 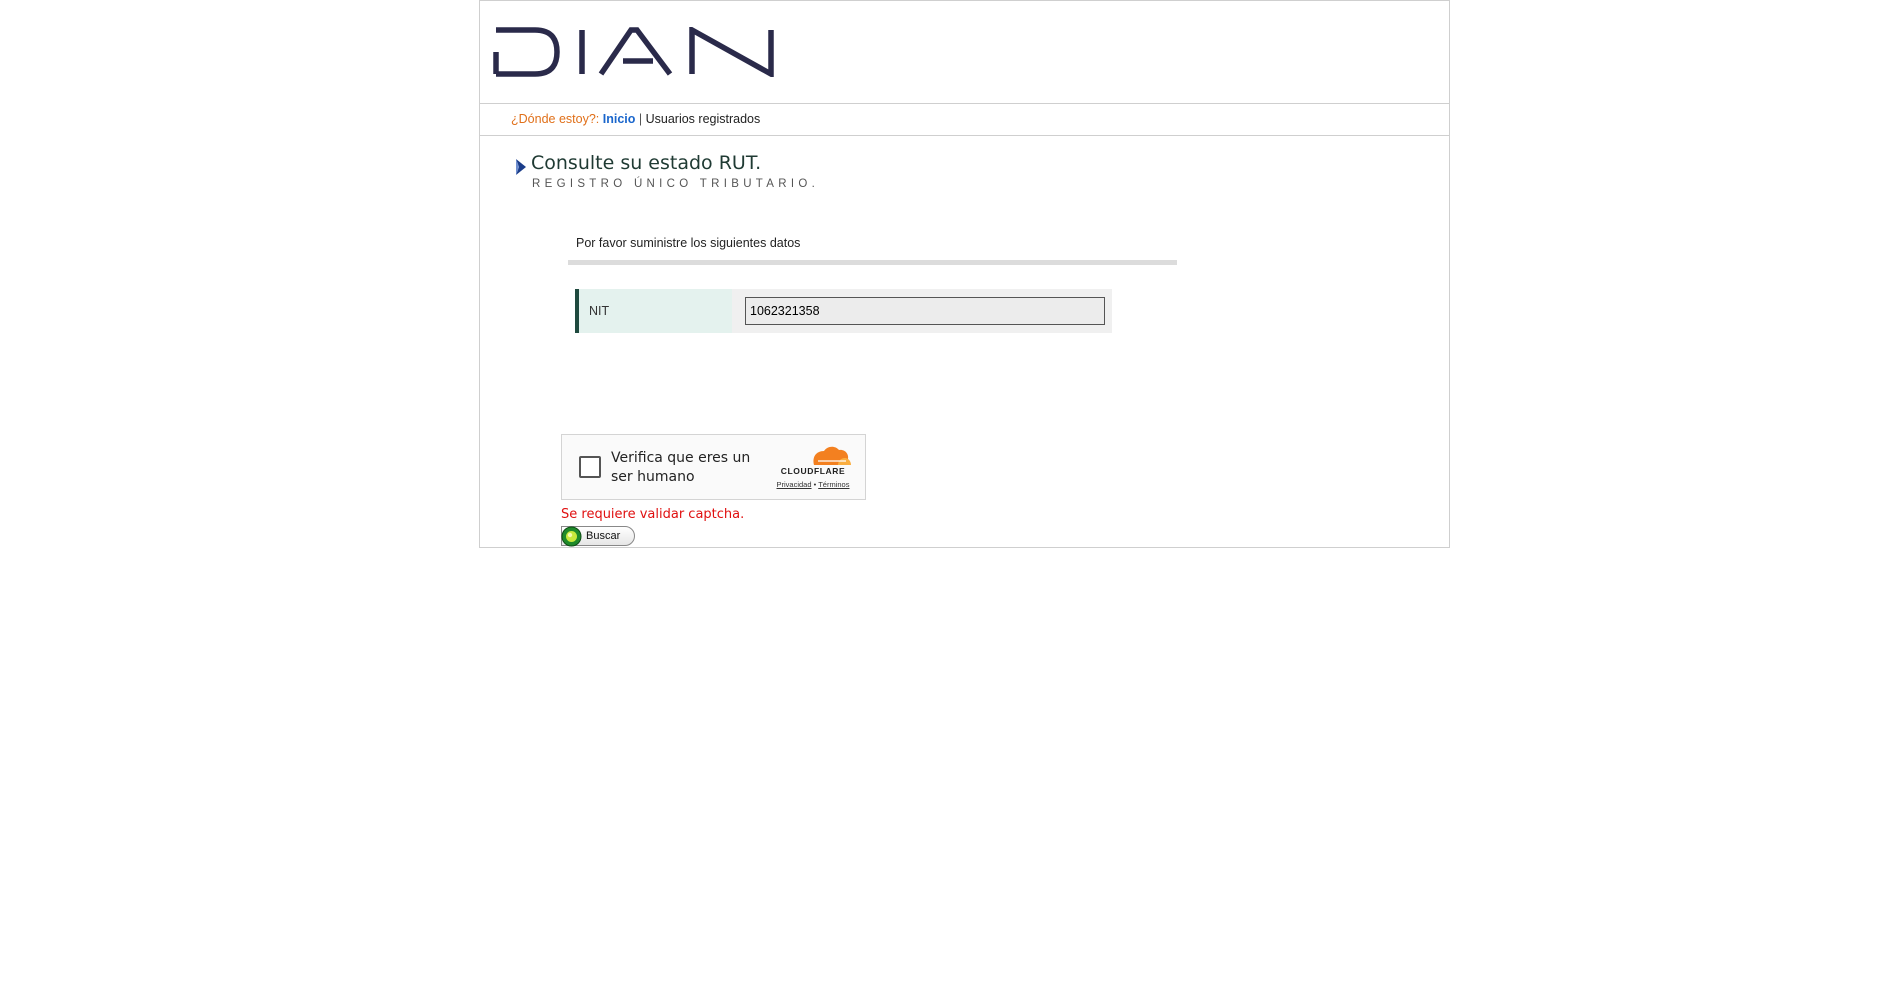 I want to click on captcha-links: Privacidad • Términos, so click(x=813, y=484).